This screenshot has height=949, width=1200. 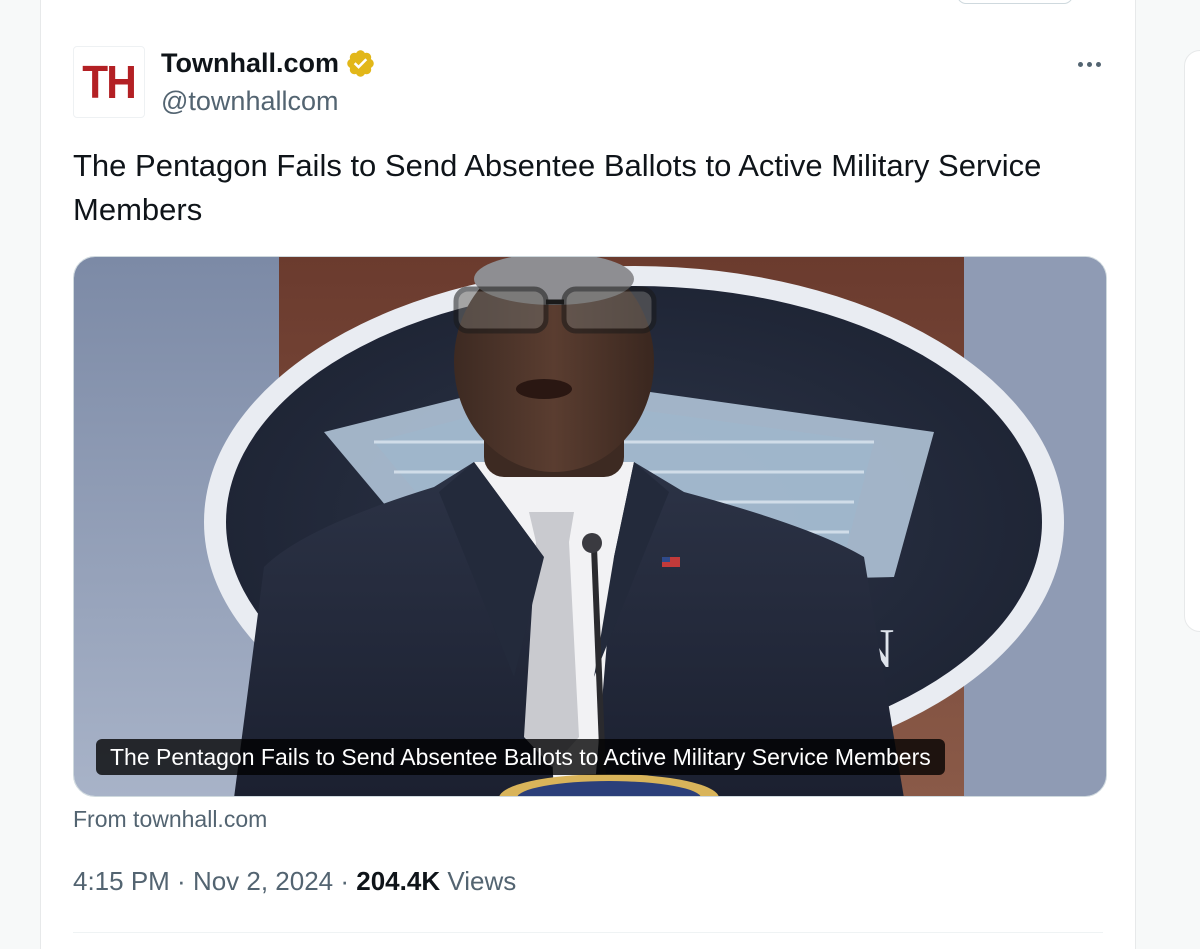 I want to click on author-name-row: Townhall.com, so click(x=268, y=63).